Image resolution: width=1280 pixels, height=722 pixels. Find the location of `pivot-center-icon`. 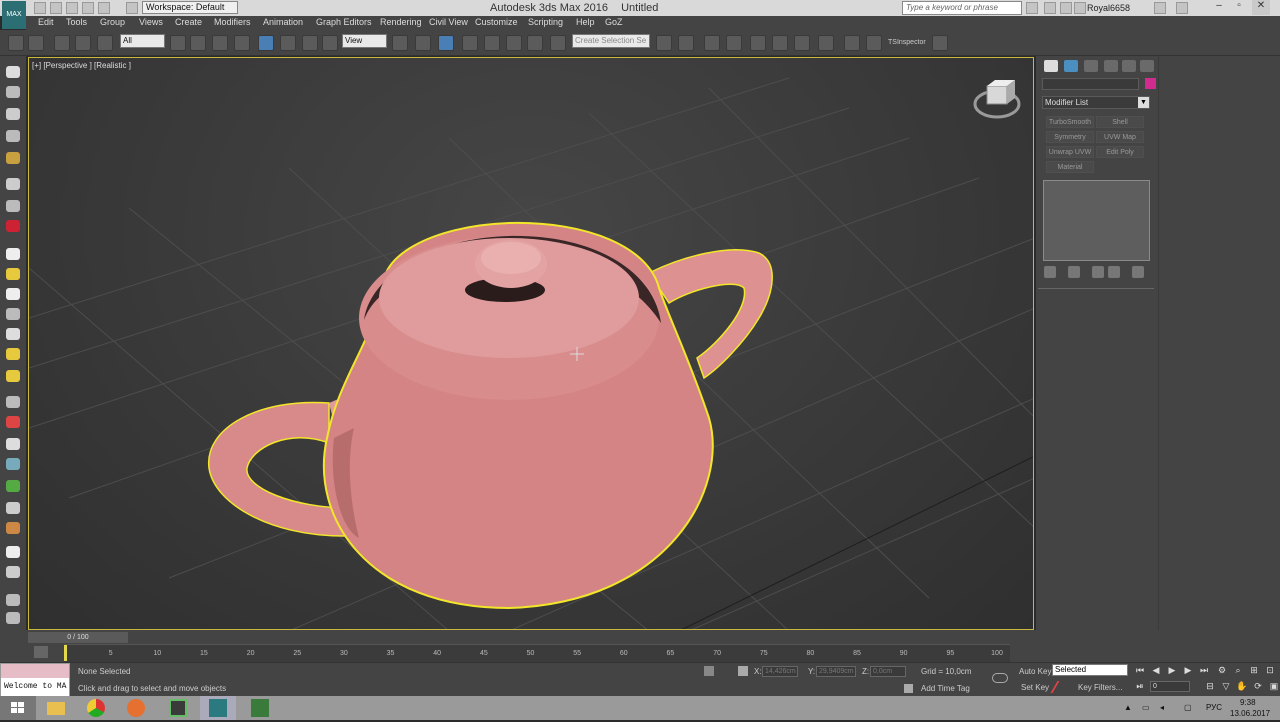

pivot-center-icon is located at coordinates (400, 43).